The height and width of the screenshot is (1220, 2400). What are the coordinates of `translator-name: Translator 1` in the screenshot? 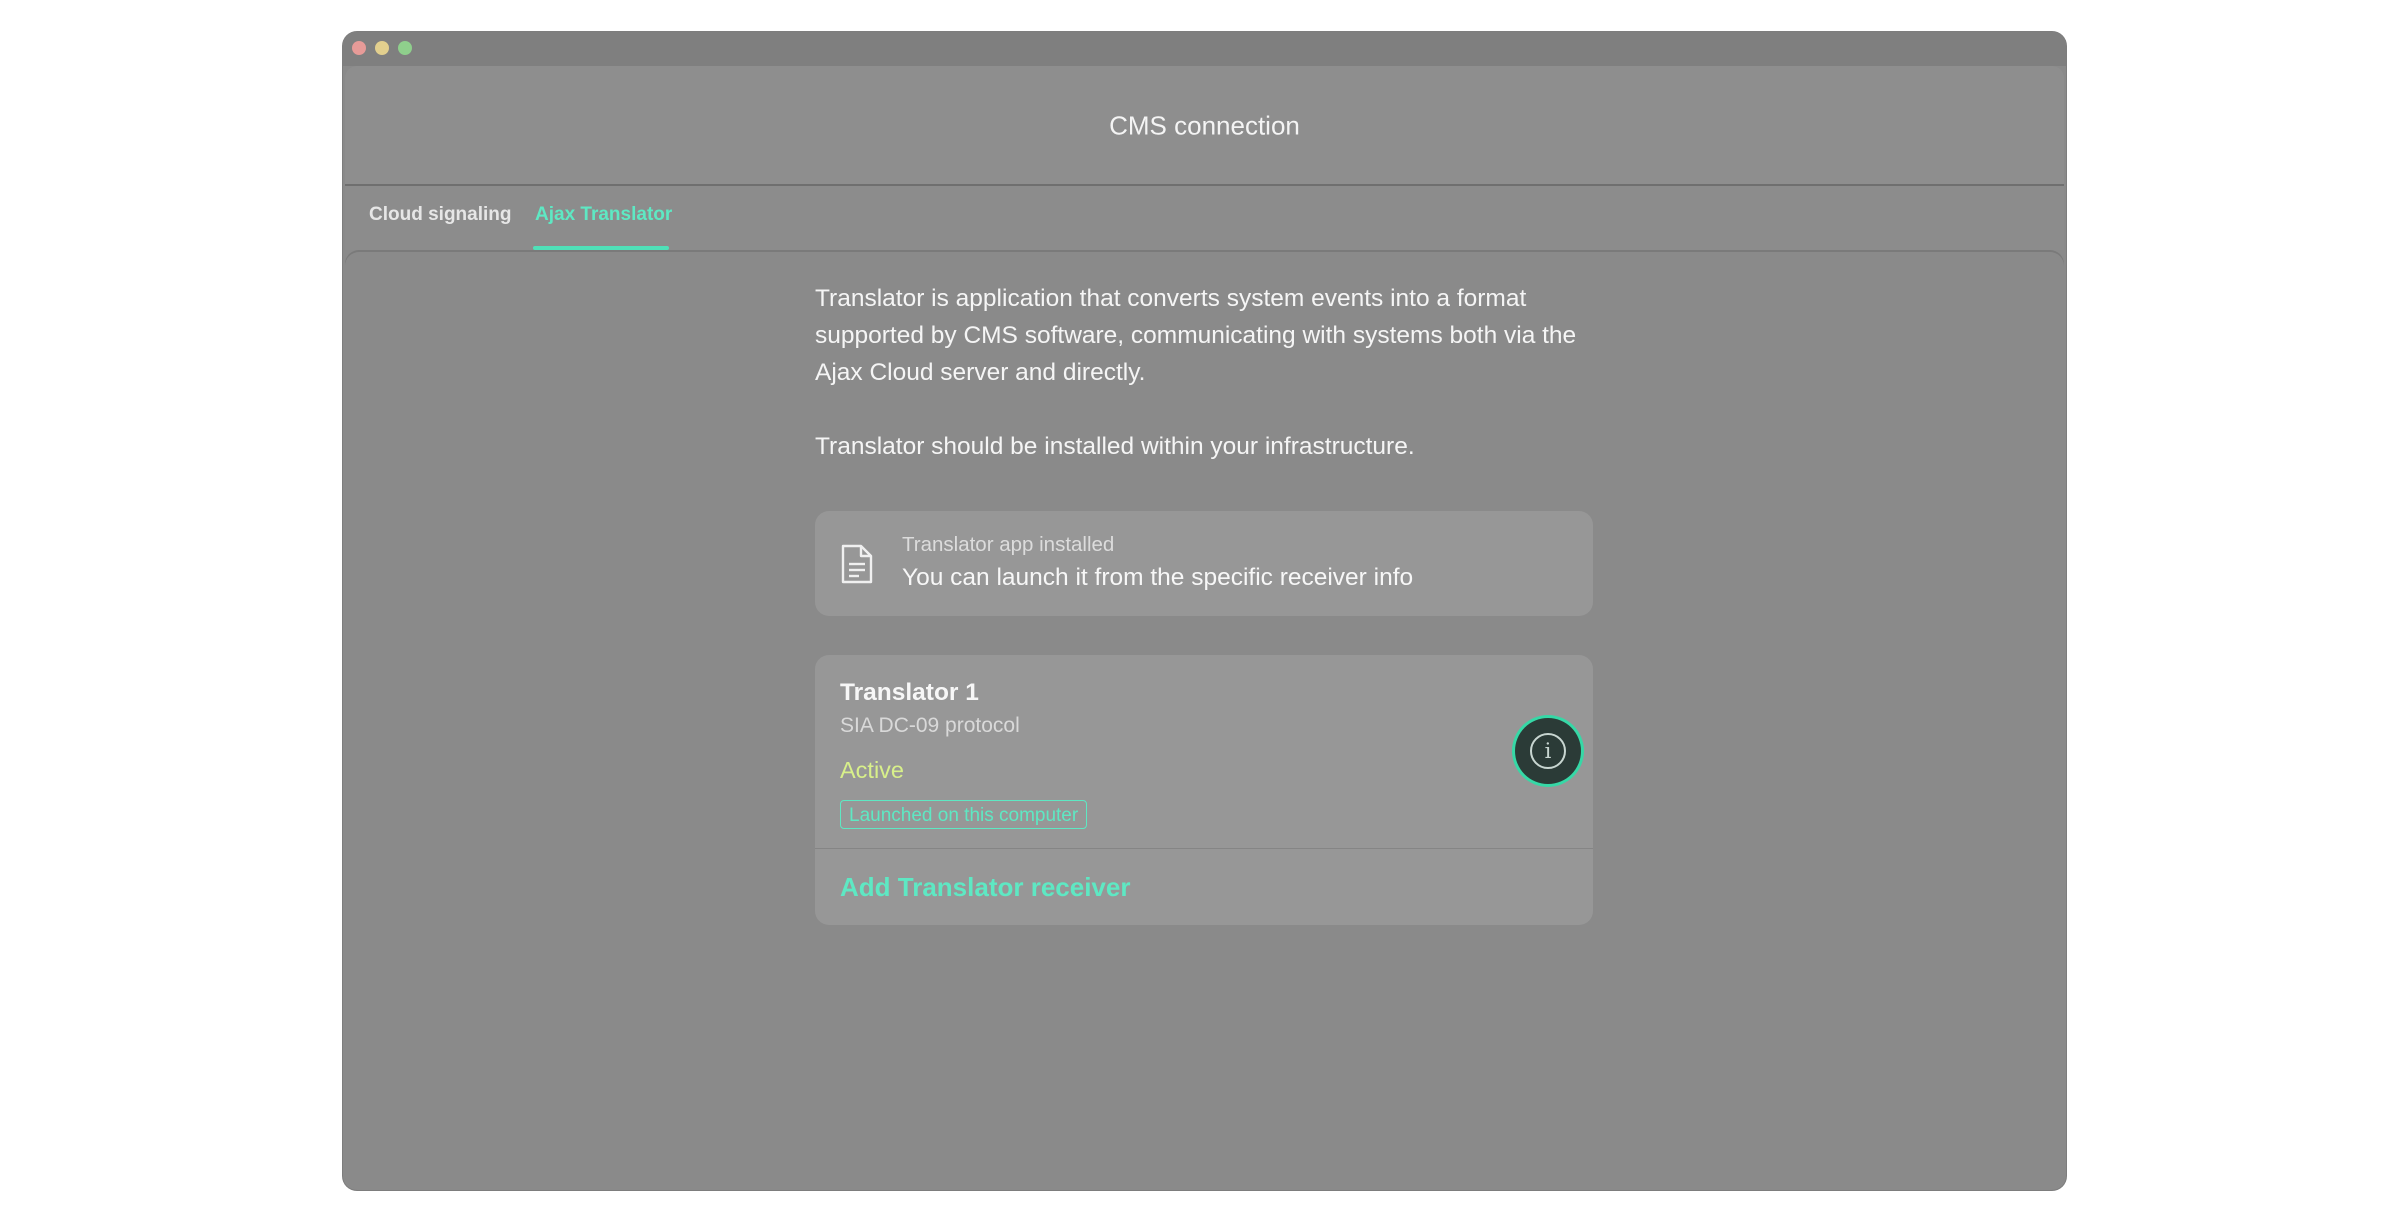 It's located at (909, 692).